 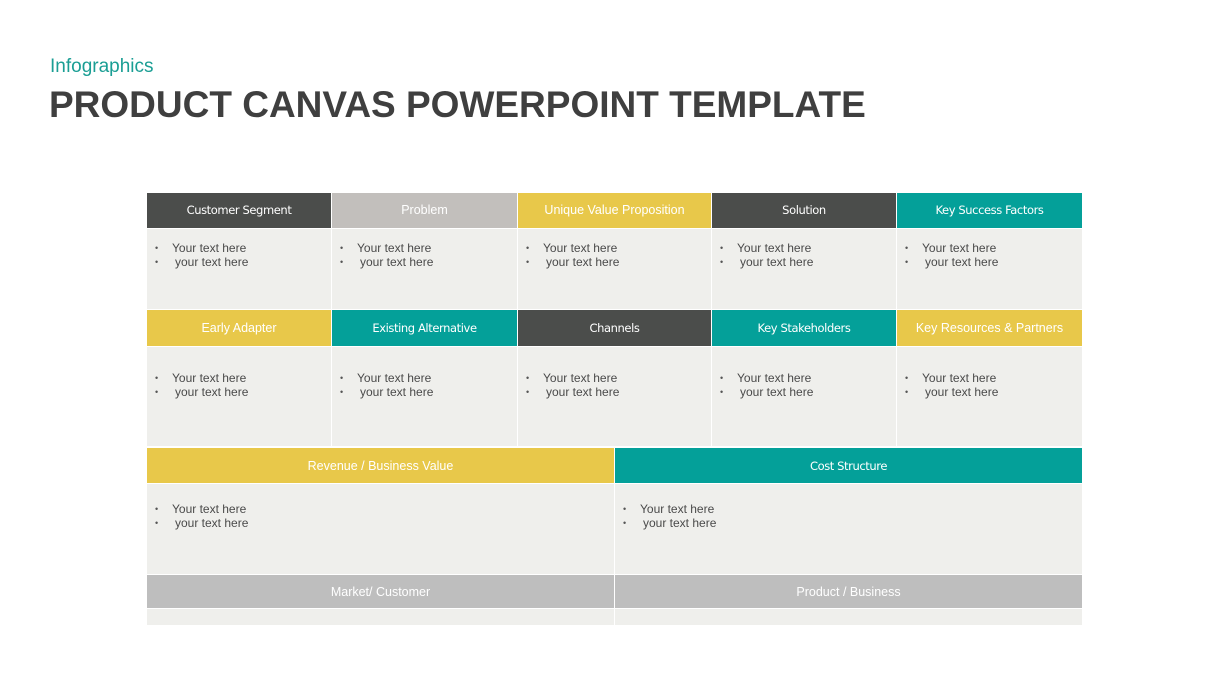 I want to click on cell-header: Product / Business, so click(x=848, y=591).